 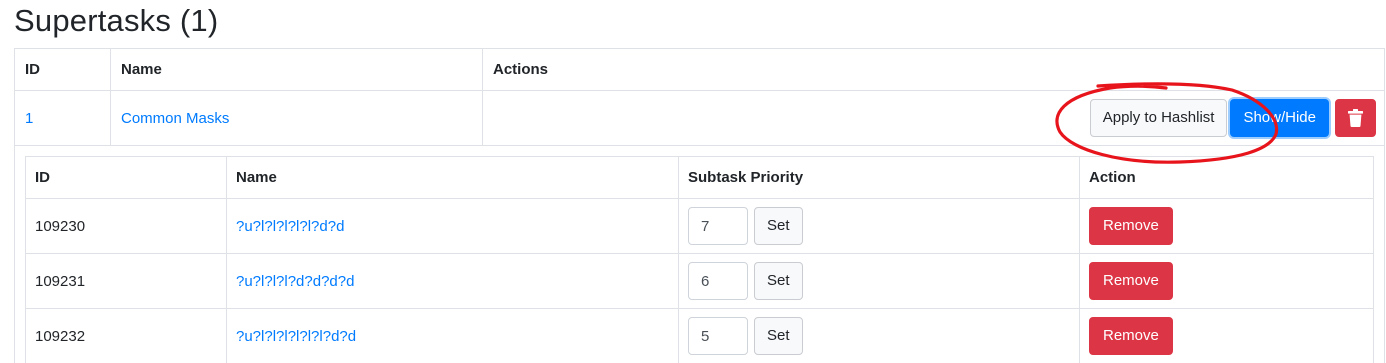 What do you see at coordinates (126, 335) in the screenshot?
I see `subtask-id: 109232` at bounding box center [126, 335].